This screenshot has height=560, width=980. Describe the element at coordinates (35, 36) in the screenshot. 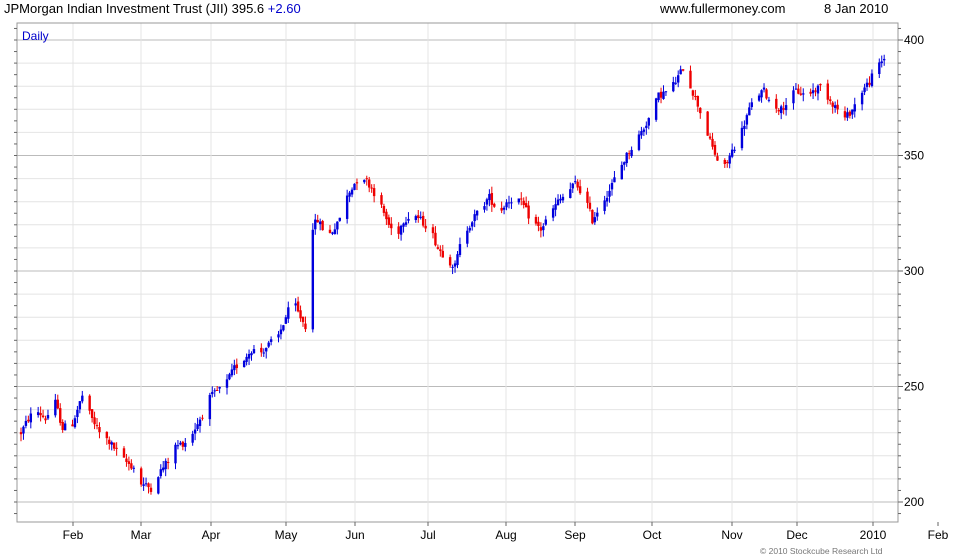

I see `period-label: Daily` at that location.